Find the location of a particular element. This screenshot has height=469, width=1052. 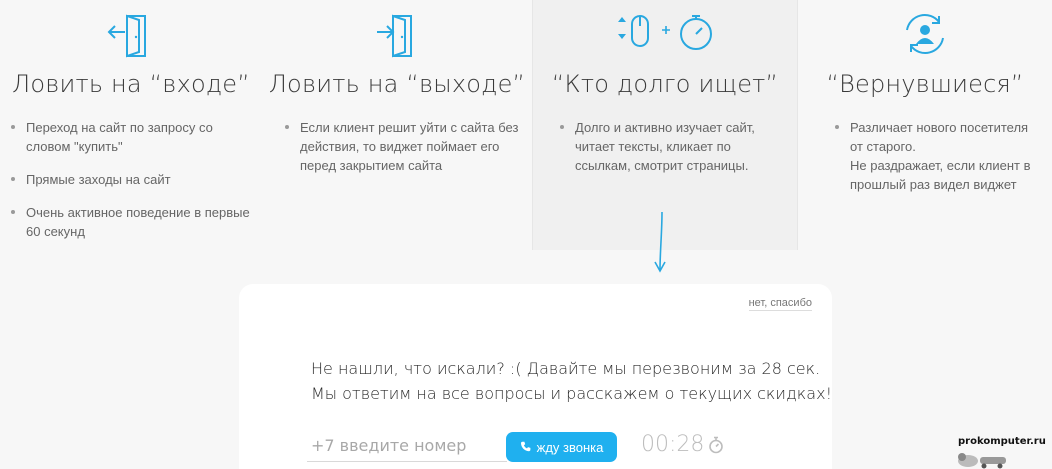

countdown-timer: 00:28 is located at coordinates (682, 444).